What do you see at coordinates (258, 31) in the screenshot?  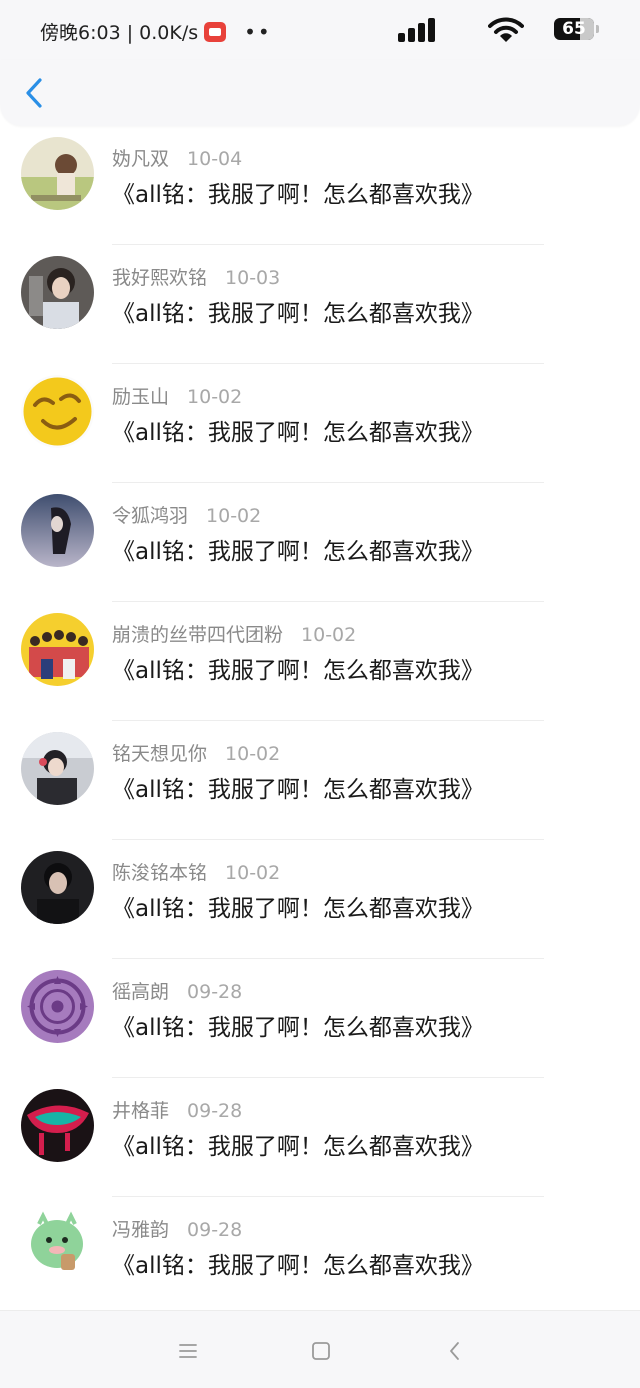 I see `more-notifications-icon: ••` at bounding box center [258, 31].